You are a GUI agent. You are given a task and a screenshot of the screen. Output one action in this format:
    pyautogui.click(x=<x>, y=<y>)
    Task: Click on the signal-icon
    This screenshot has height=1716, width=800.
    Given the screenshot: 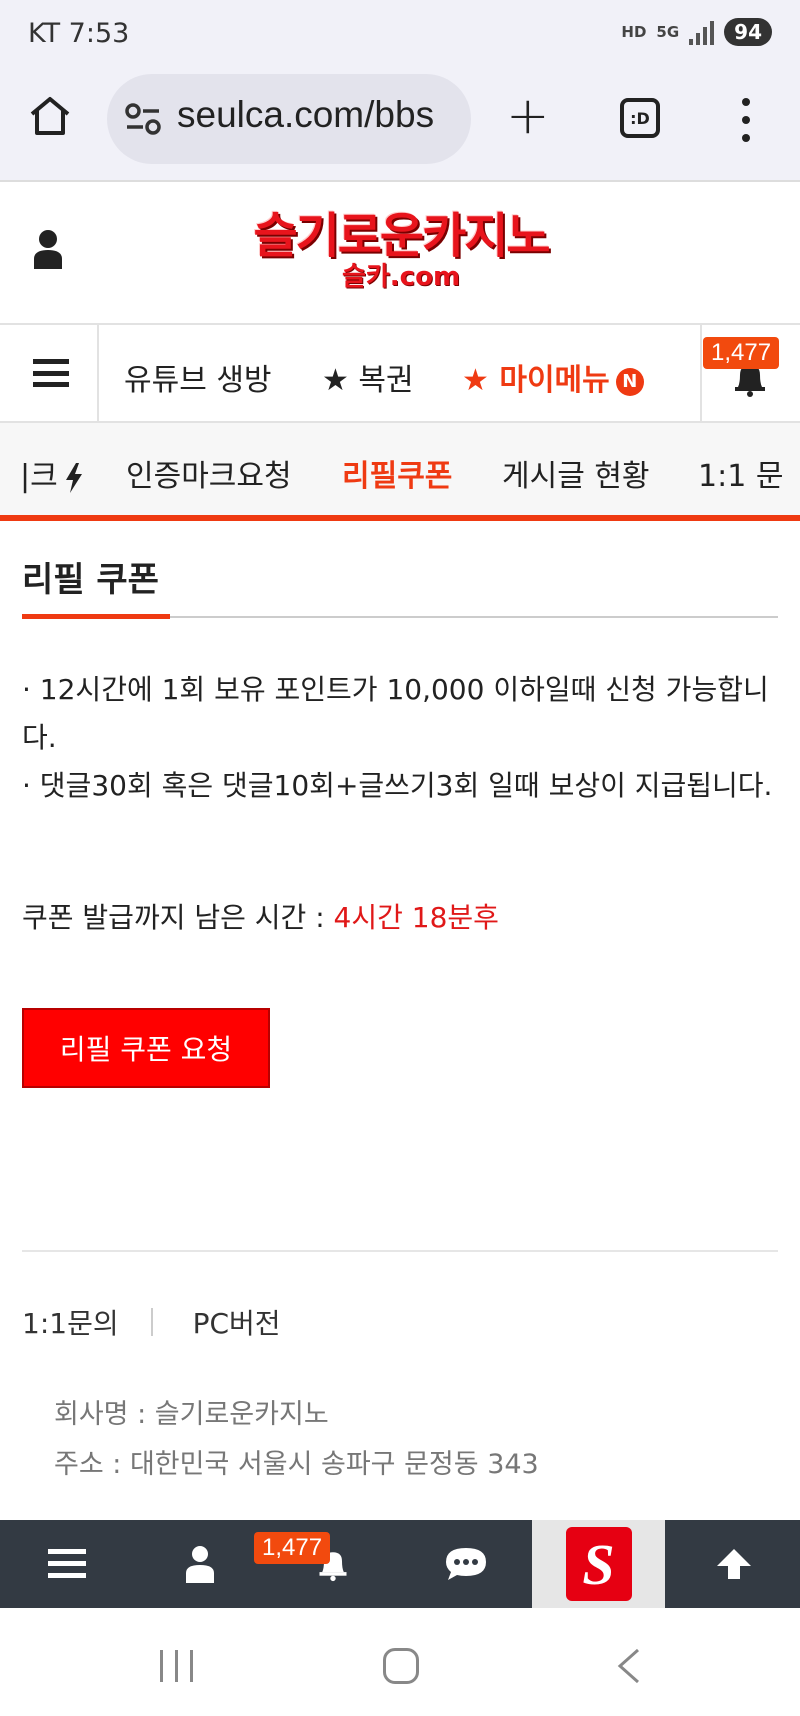 What is the action you would take?
    pyautogui.click(x=702, y=32)
    